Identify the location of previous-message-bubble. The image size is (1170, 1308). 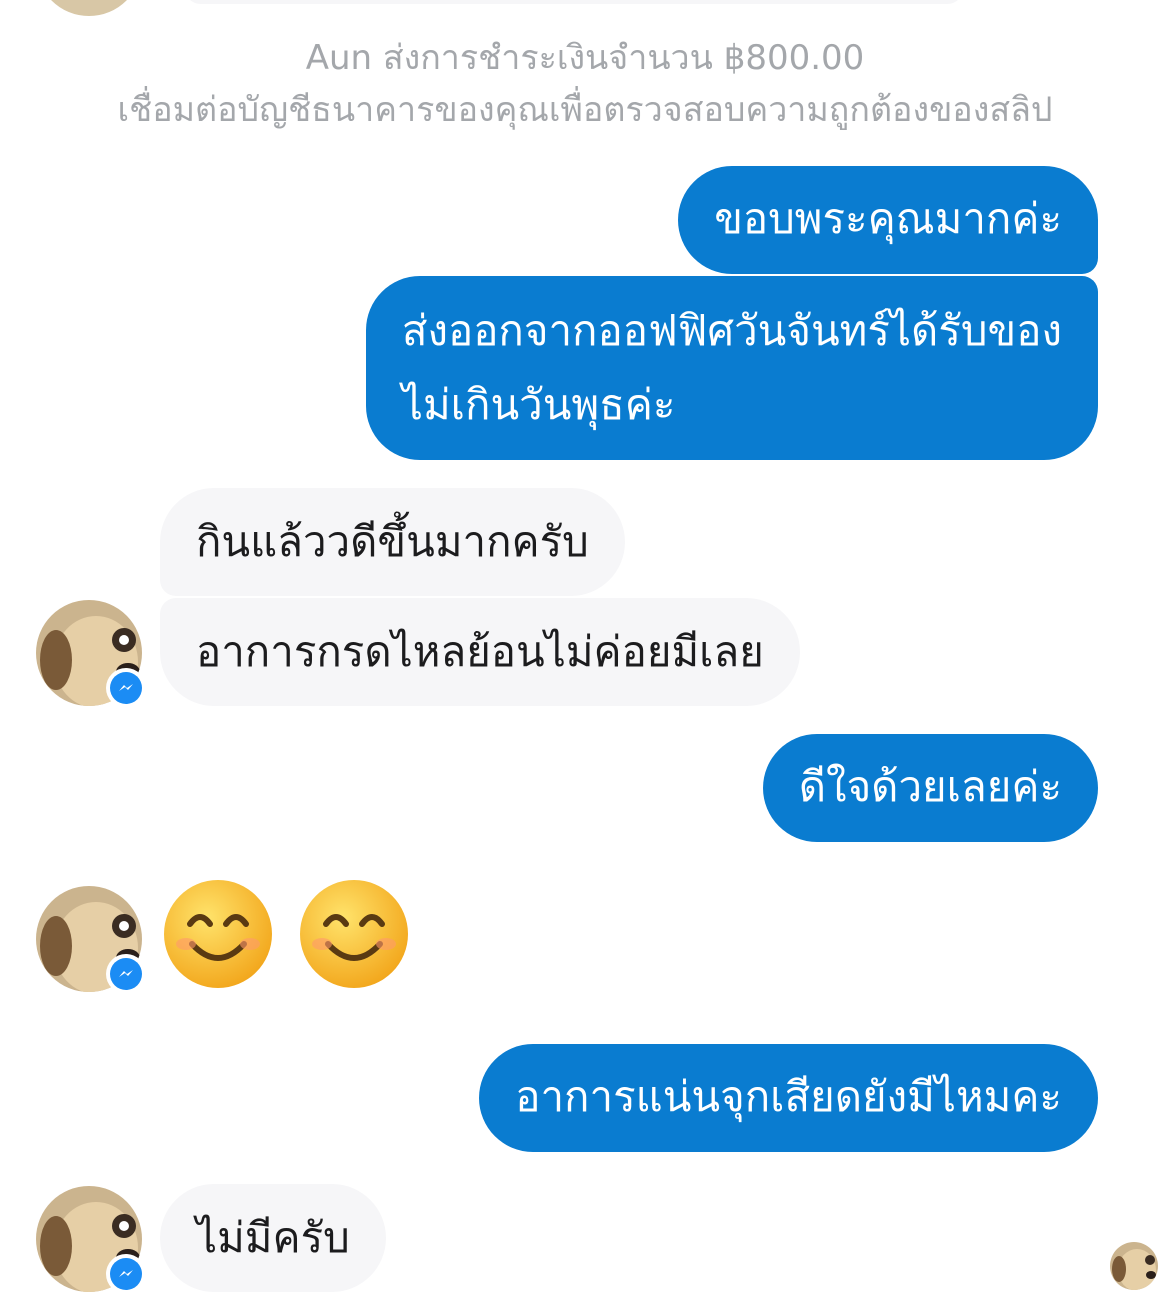
(574, 2).